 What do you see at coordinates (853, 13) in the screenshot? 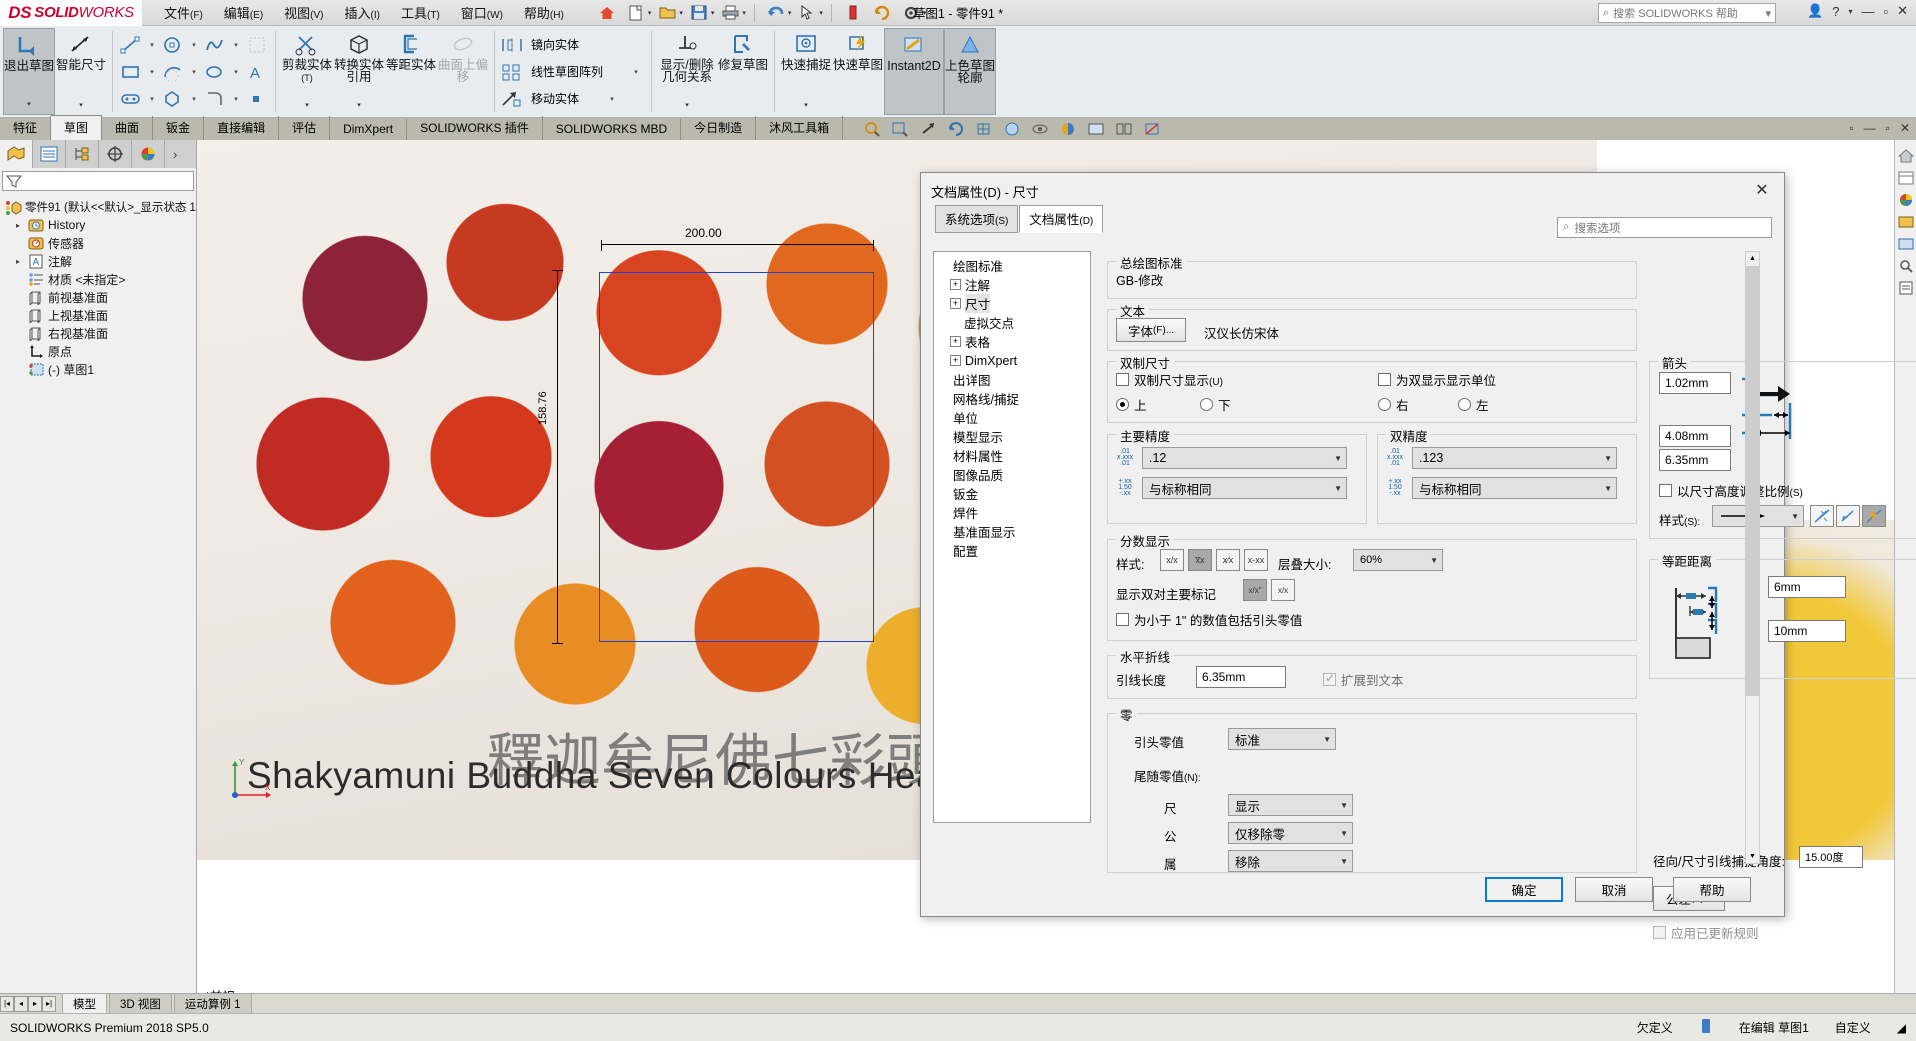
I see `measure-icon` at bounding box center [853, 13].